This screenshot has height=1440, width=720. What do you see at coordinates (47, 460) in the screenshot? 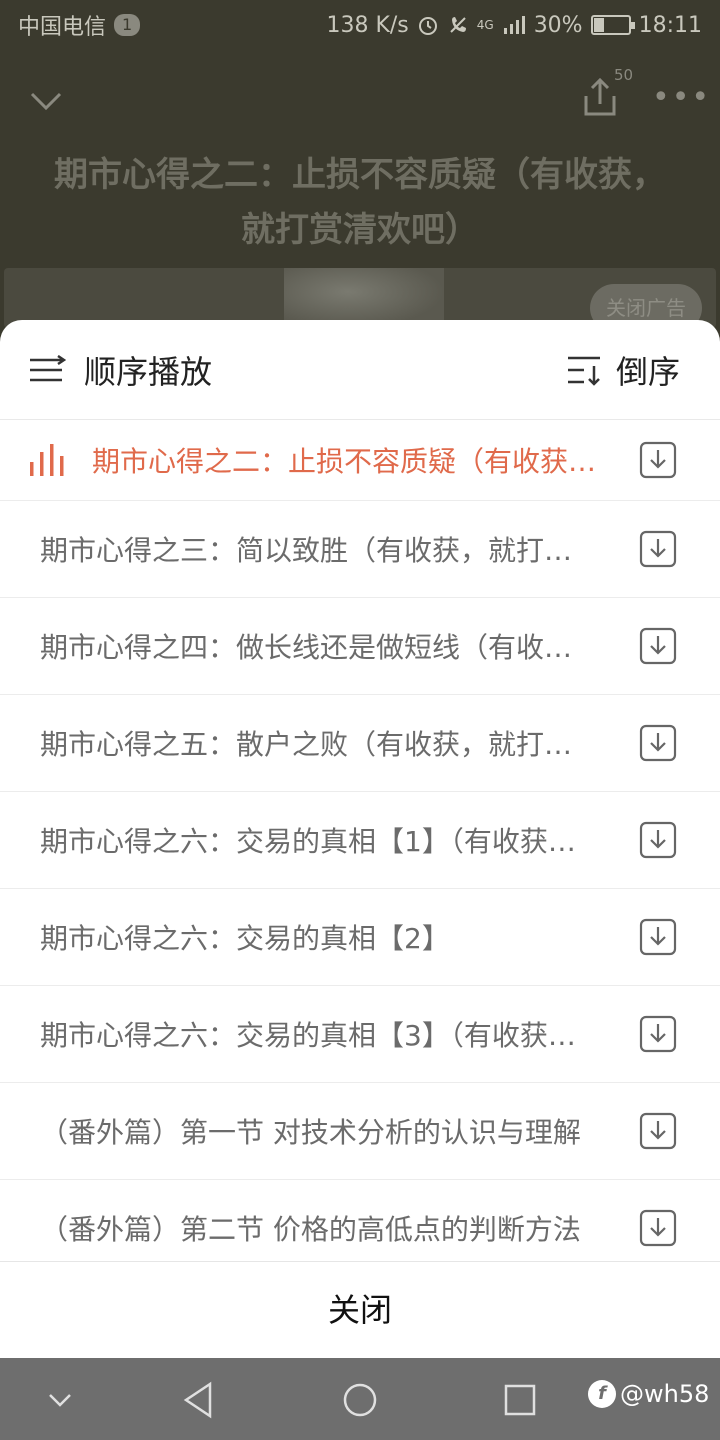
I see `now-playing-icon` at bounding box center [47, 460].